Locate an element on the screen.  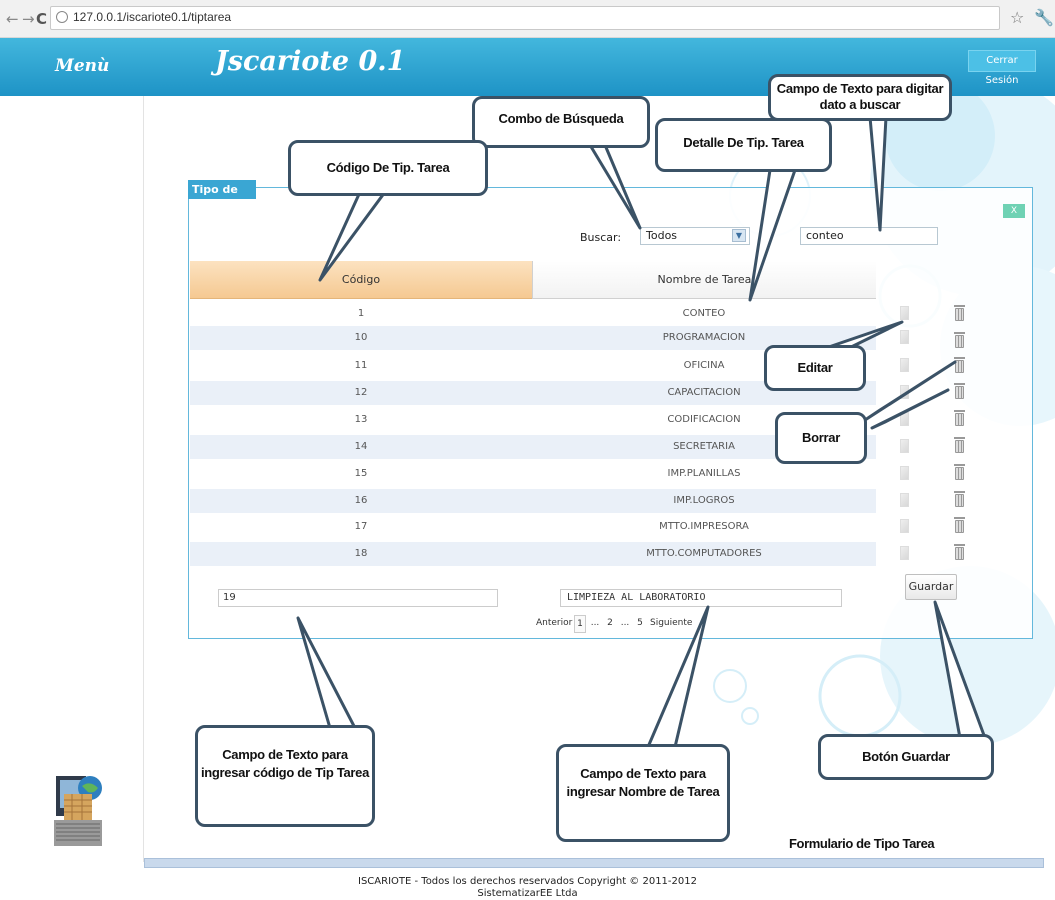
cell-name: MTTO.COMPUTADORES is located at coordinates (704, 553).